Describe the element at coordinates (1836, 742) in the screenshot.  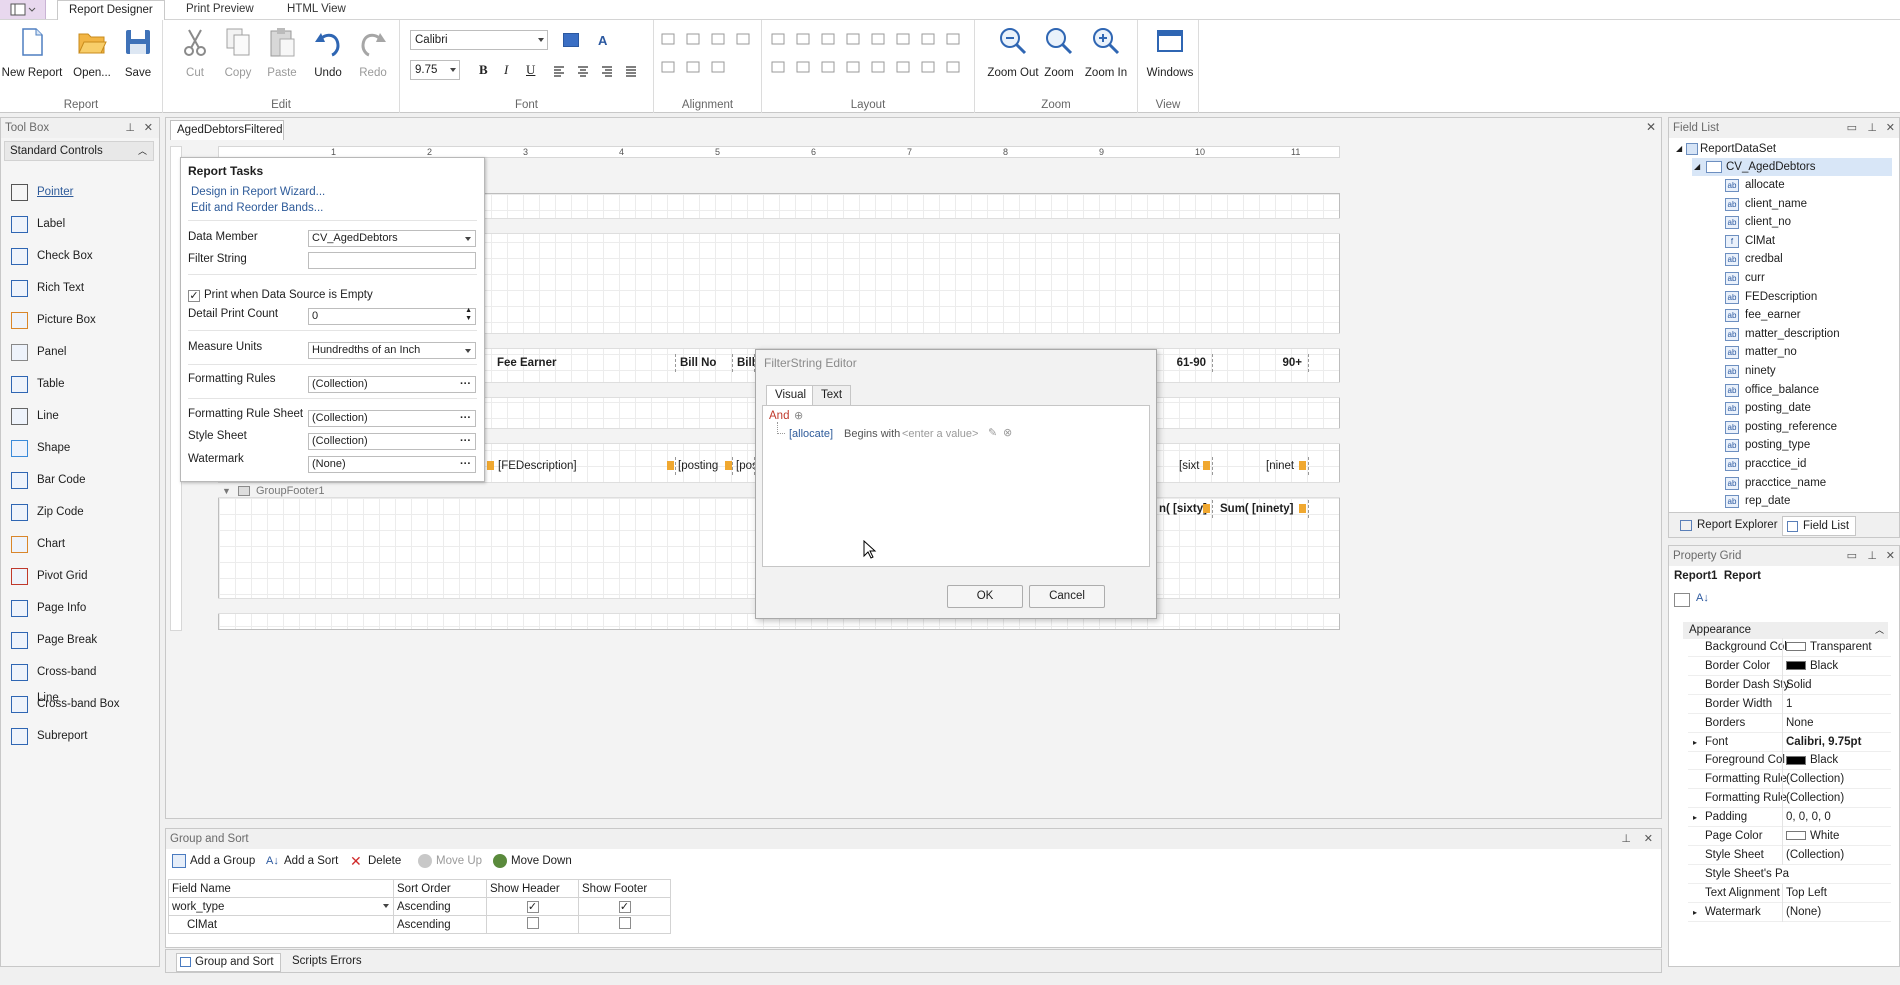
I see `property-value: Calibri, 9.75pt` at that location.